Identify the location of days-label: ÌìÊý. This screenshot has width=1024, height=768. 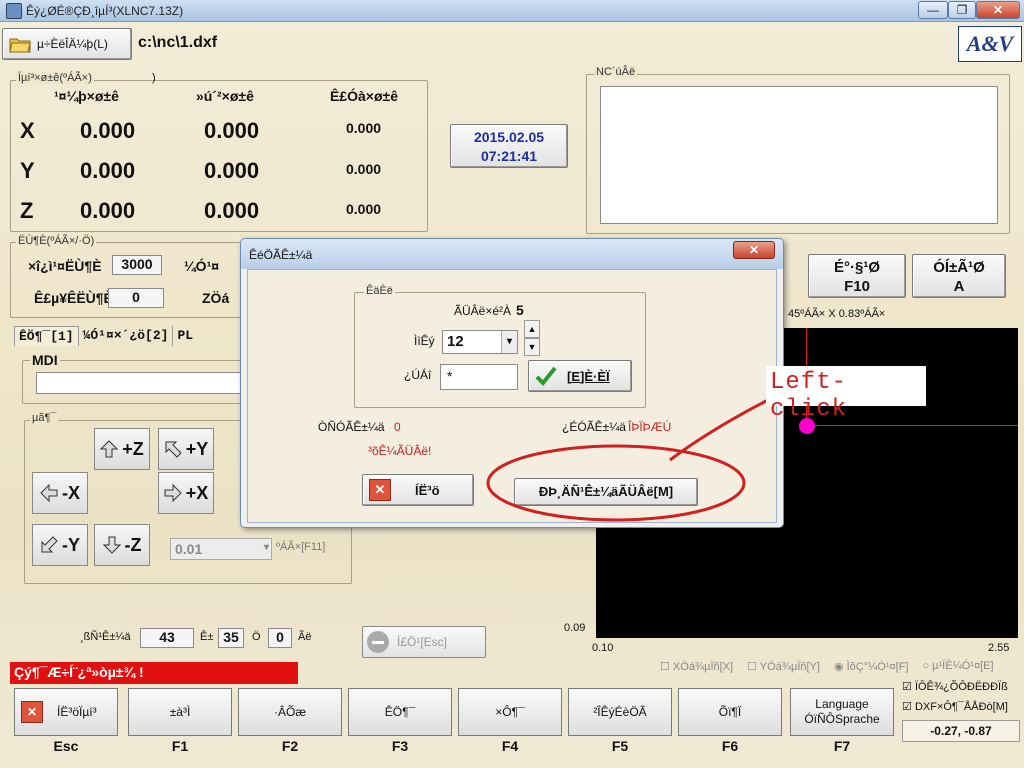
(424, 341).